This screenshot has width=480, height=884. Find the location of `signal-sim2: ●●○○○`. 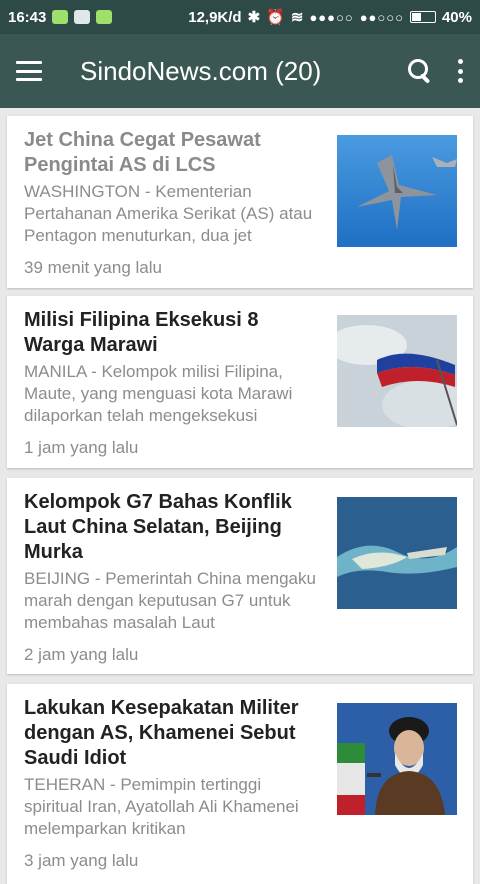

signal-sim2: ●●○○○ is located at coordinates (381, 17).